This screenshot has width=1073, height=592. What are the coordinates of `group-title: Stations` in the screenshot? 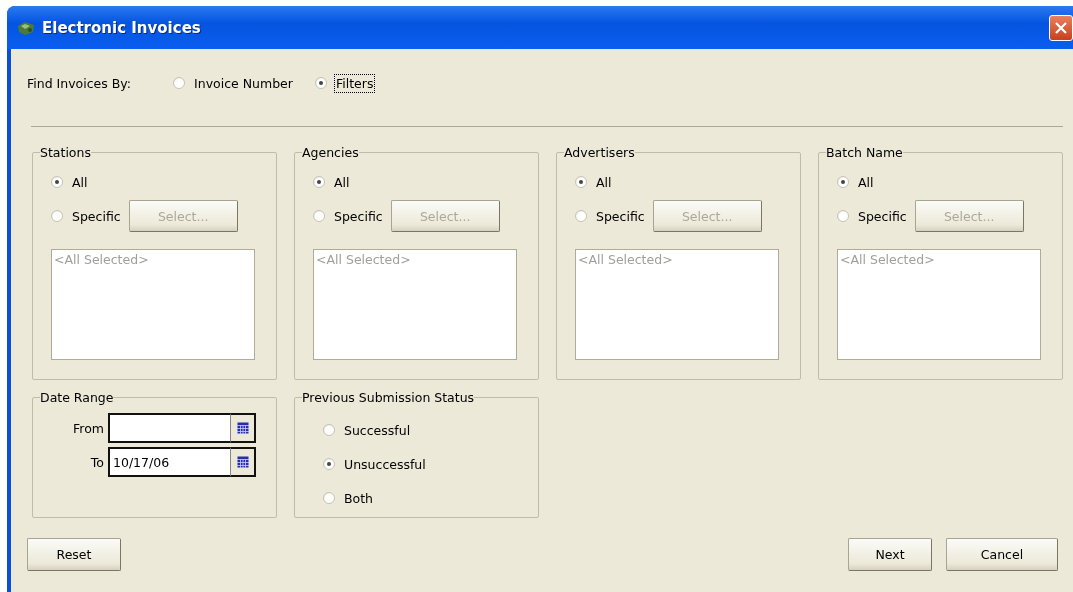 It's located at (65, 152).